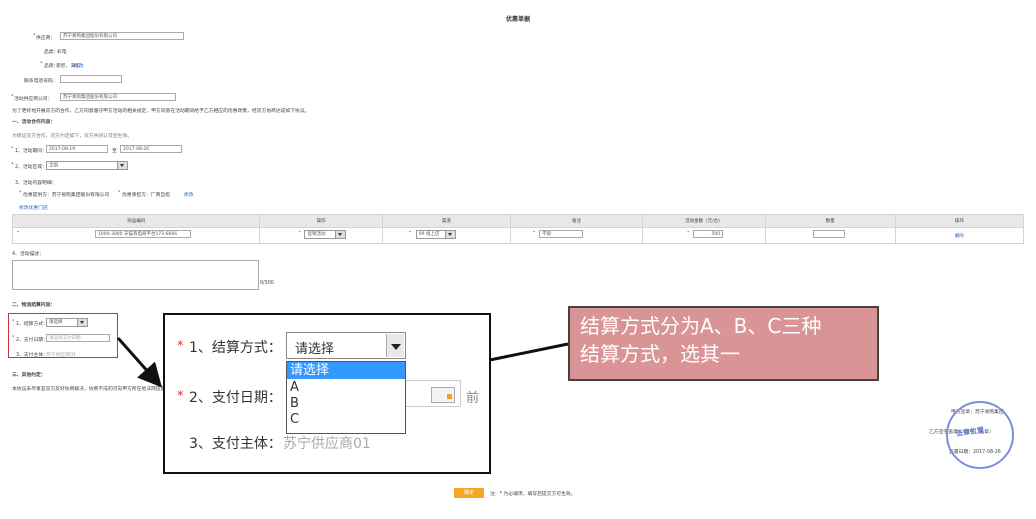 Image resolution: width=1036 pixels, height=519 pixels. I want to click on zoom-pay-input, so click(433, 393).